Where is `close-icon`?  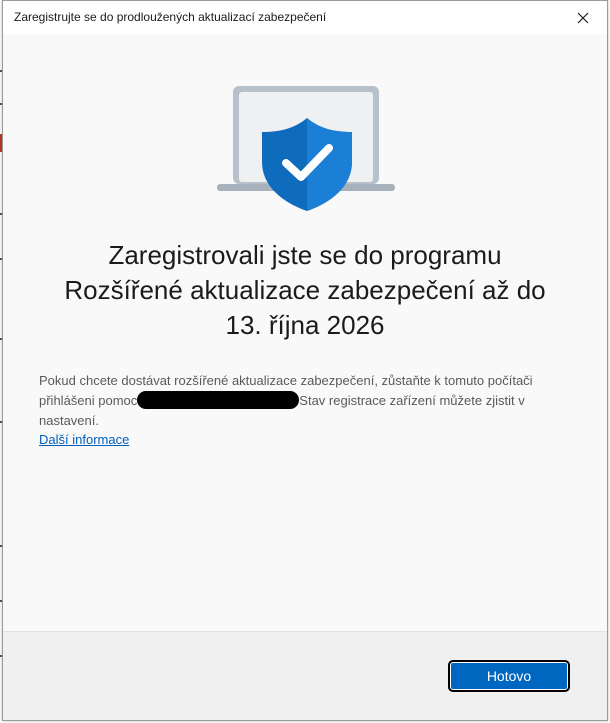
close-icon is located at coordinates (583, 17).